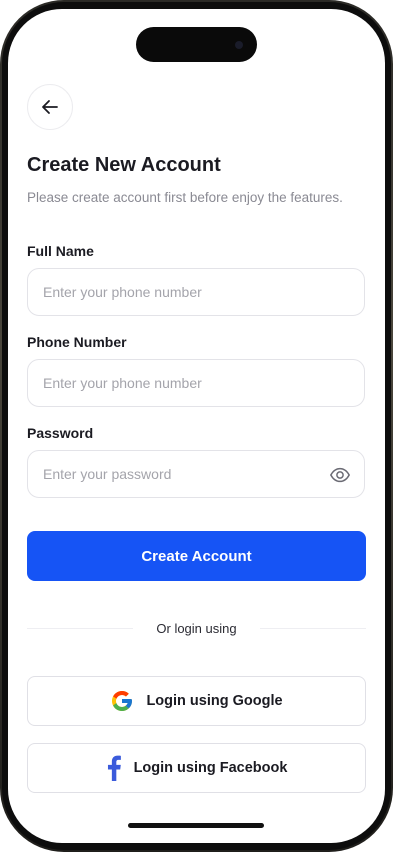  What do you see at coordinates (313, 628) in the screenshot?
I see `divider-right` at bounding box center [313, 628].